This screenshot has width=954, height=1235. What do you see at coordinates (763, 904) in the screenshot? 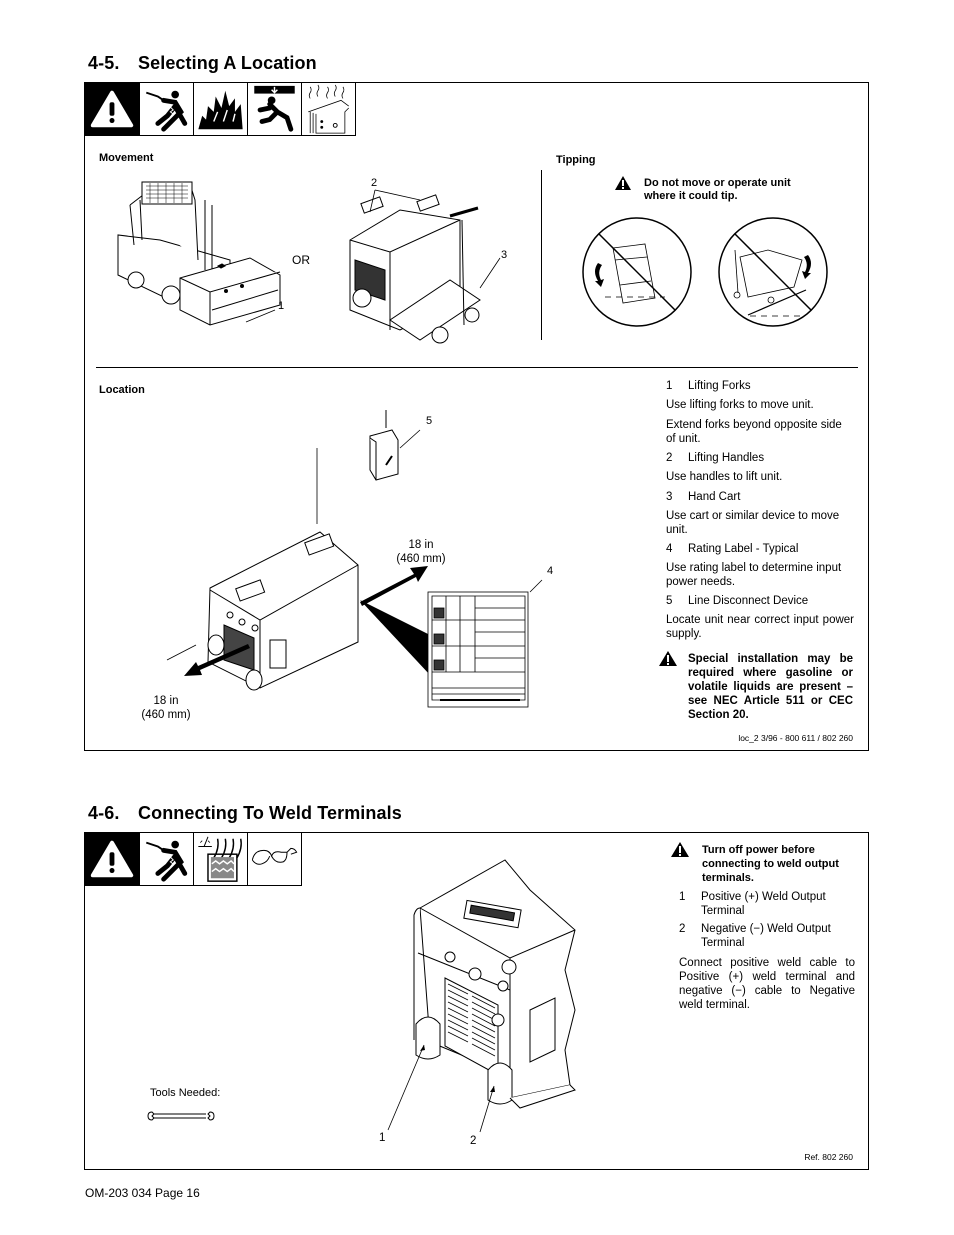
I see `legend-title: Positive (+) Weld Output Terminal` at bounding box center [763, 904].